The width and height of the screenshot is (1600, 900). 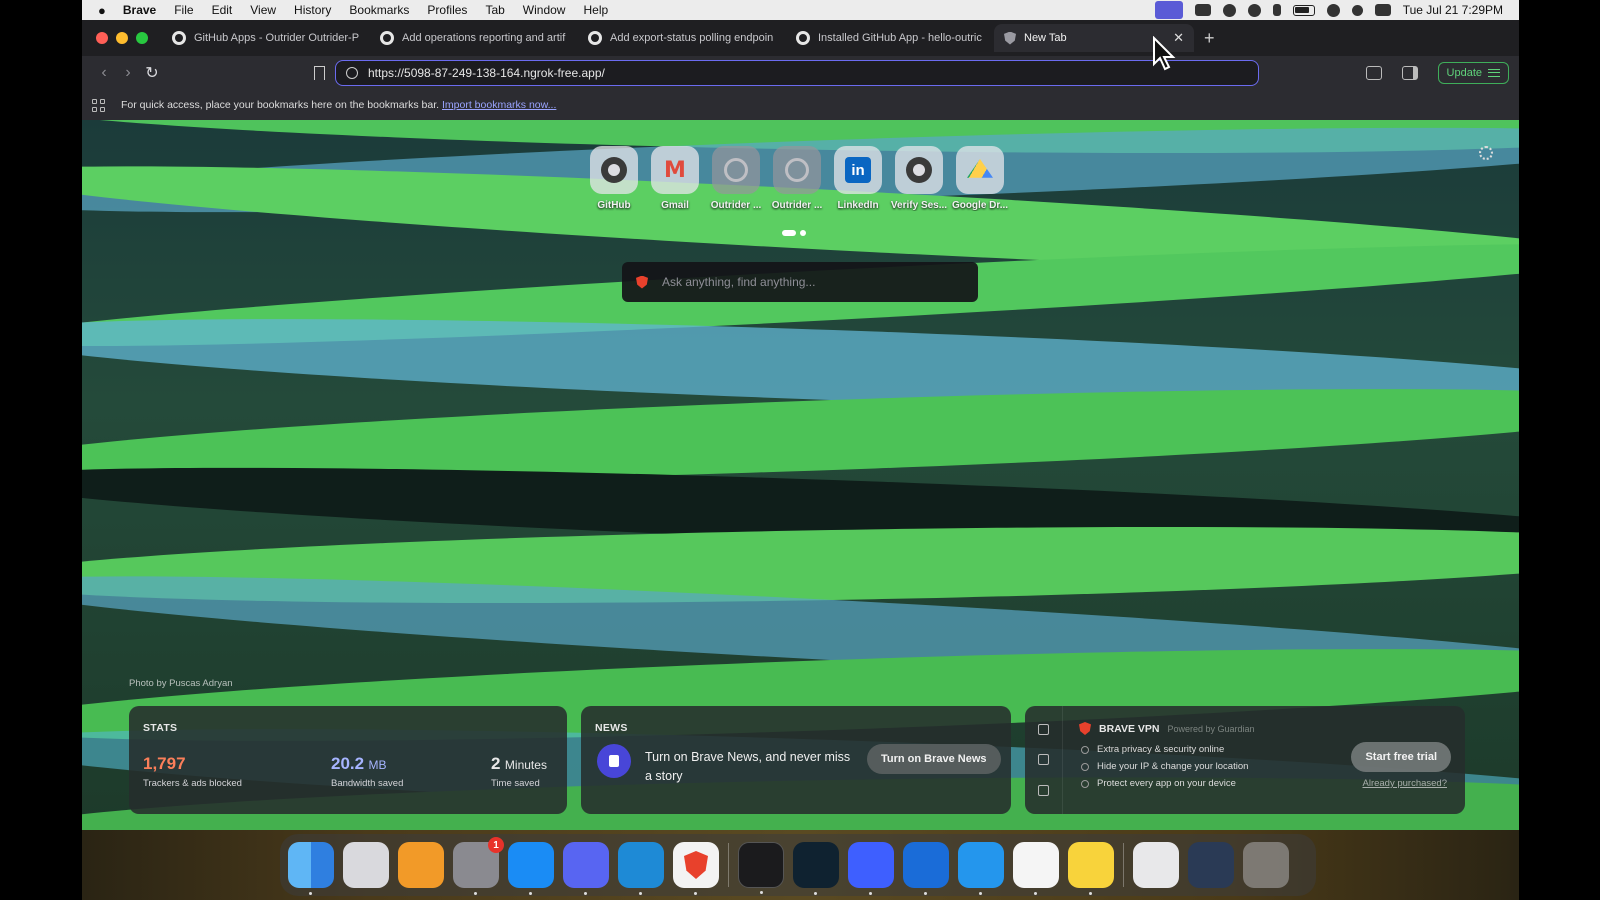 I want to click on vpn-title: BRAVE VPN, so click(x=1129, y=728).